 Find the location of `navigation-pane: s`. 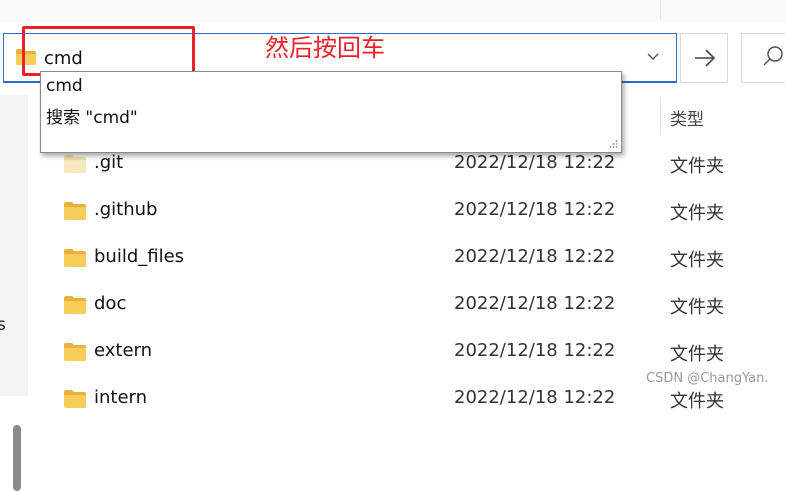

navigation-pane: s is located at coordinates (14, 293).